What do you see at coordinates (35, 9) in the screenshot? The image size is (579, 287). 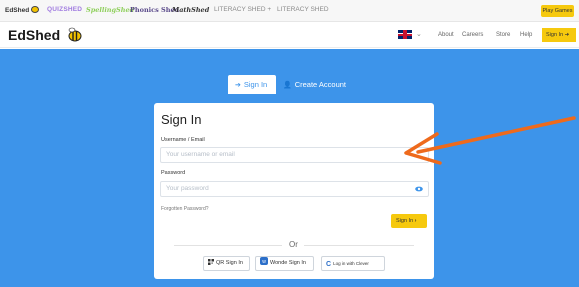 I see `bee-icon` at bounding box center [35, 9].